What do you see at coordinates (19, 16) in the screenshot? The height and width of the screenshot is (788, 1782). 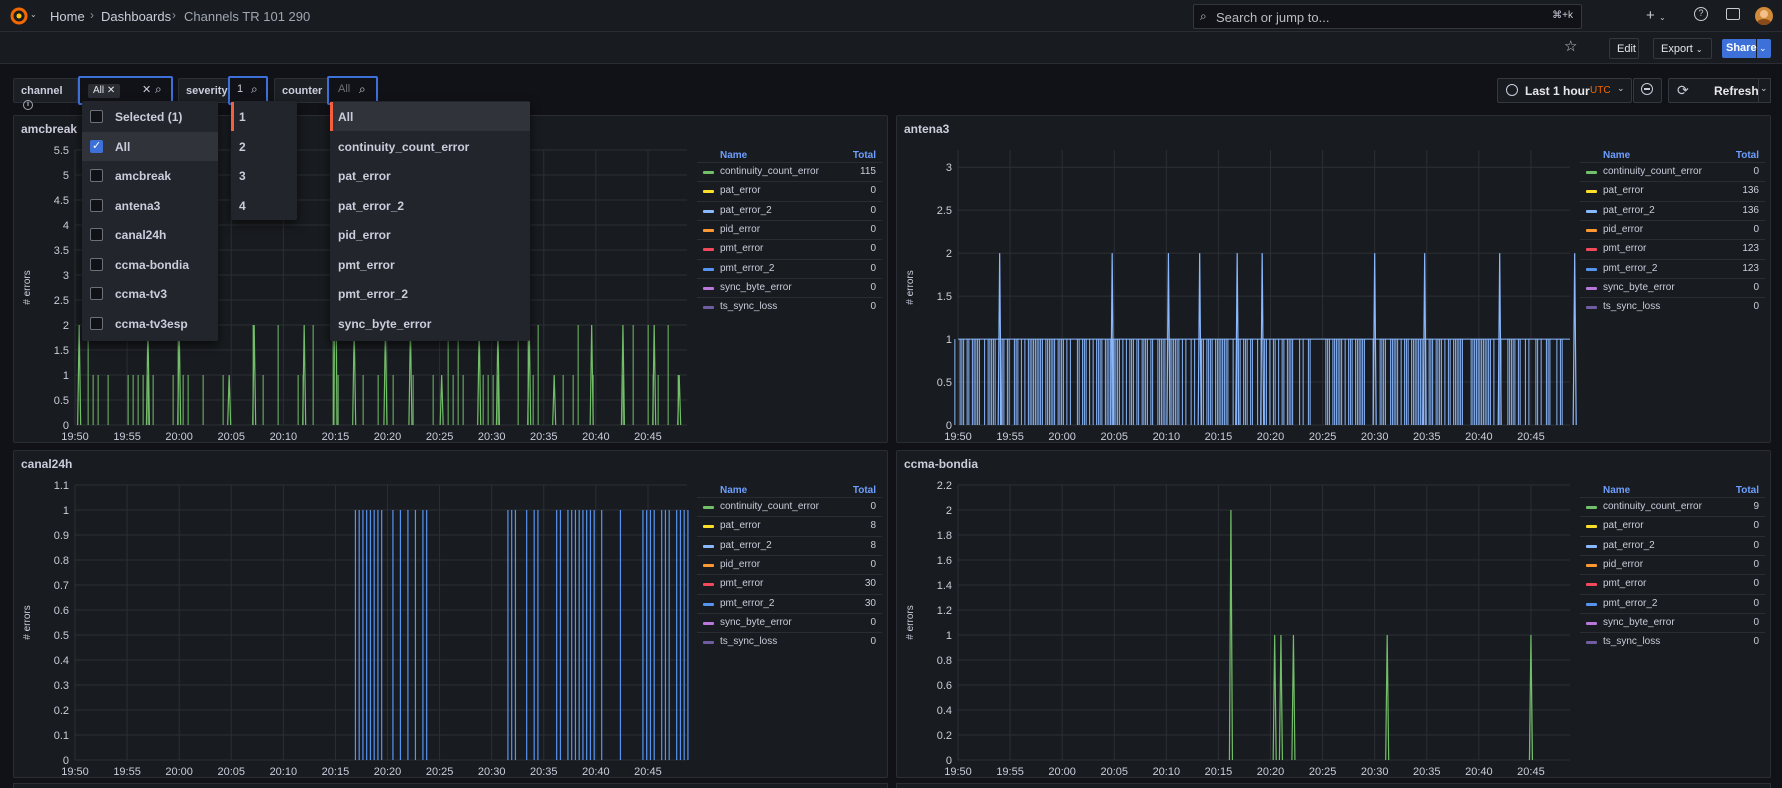 I see `grafana-logo-icon` at bounding box center [19, 16].